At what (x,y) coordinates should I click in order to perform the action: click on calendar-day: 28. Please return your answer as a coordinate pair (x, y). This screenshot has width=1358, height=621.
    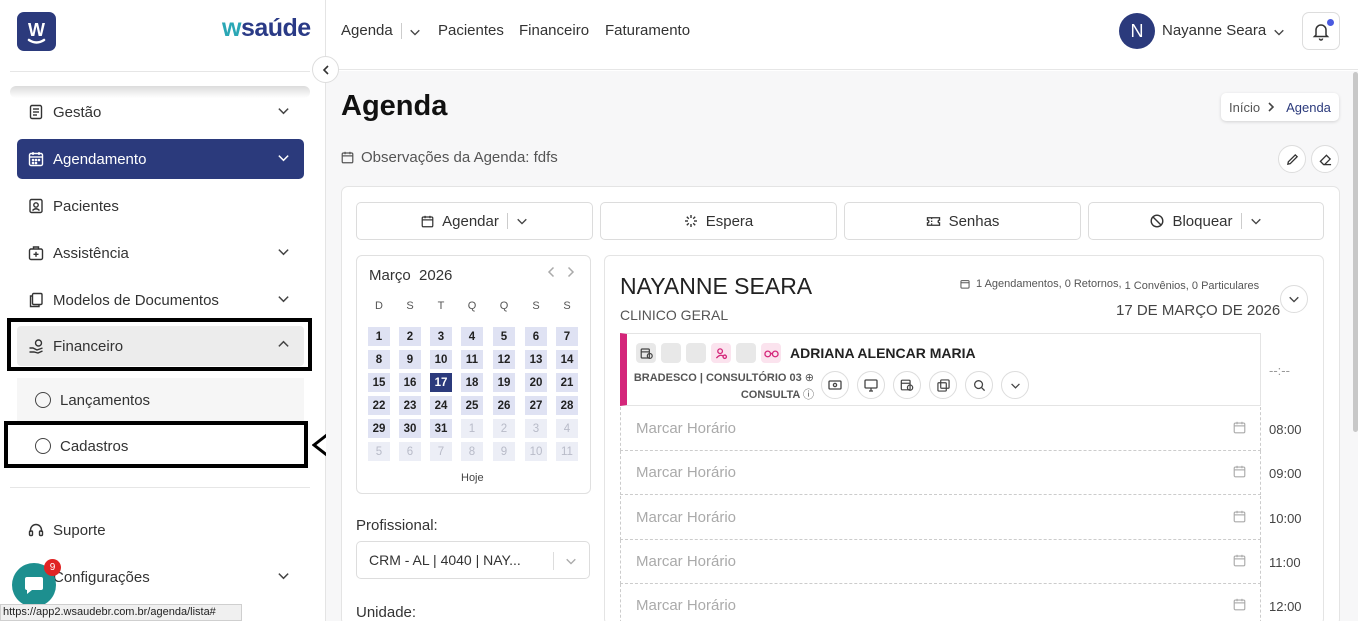
    Looking at the image, I should click on (567, 405).